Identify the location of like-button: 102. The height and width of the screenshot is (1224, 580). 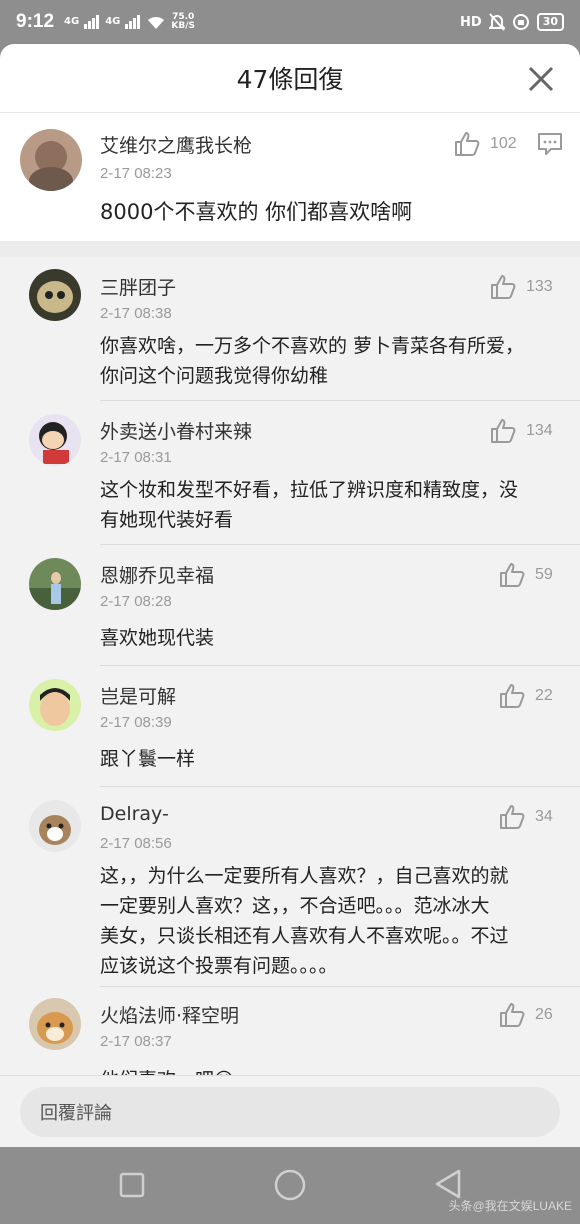
(485, 144).